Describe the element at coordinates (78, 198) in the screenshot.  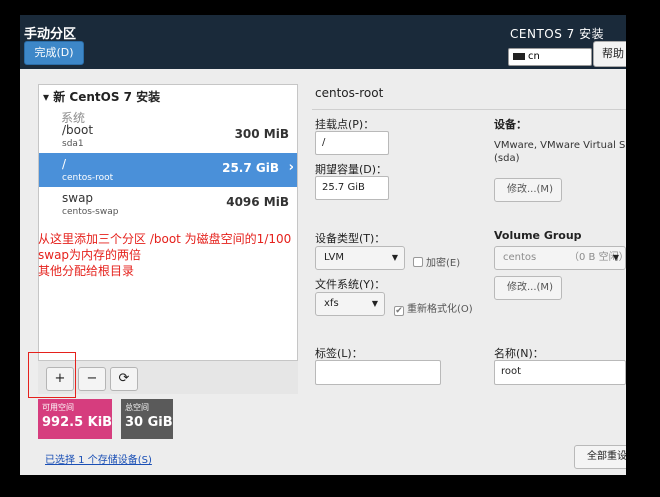
I see `partition-mount: swap` at that location.